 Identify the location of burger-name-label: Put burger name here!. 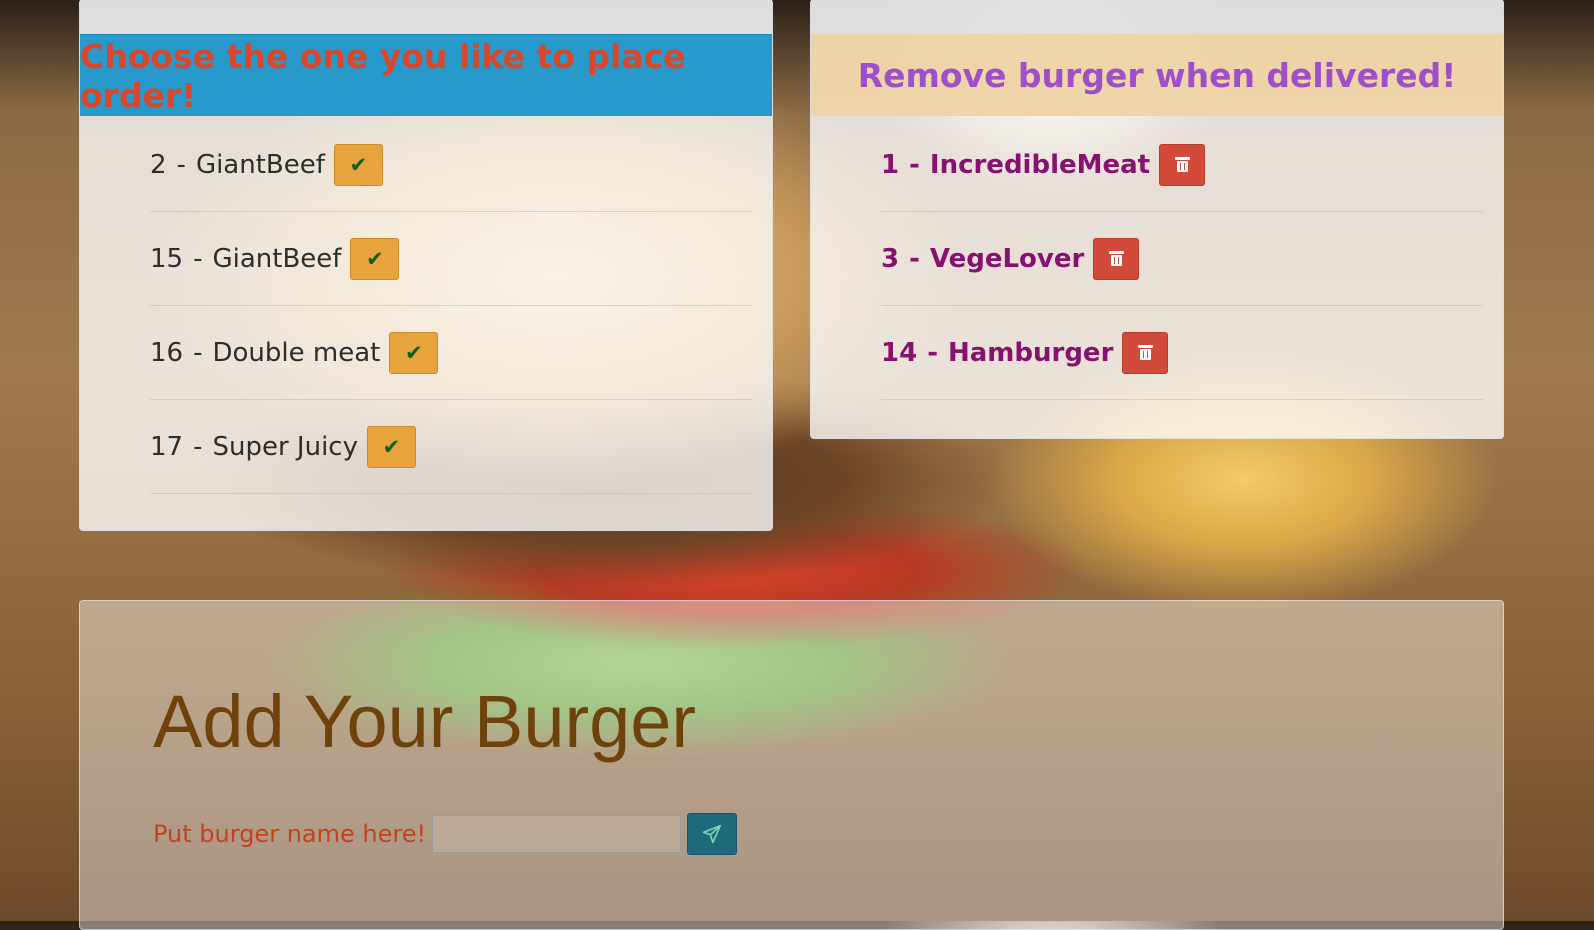
(290, 834).